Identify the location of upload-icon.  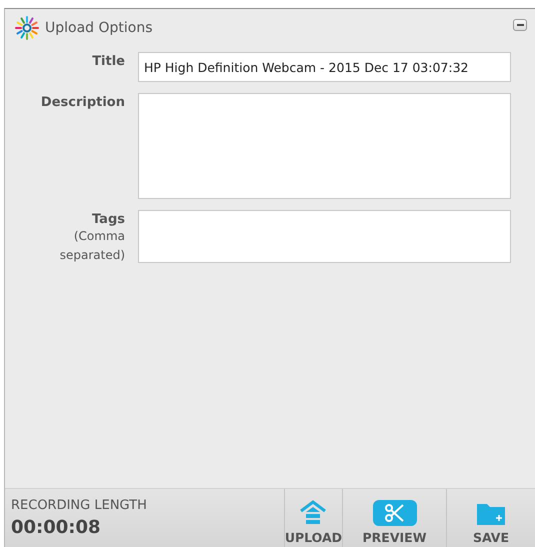
(313, 513).